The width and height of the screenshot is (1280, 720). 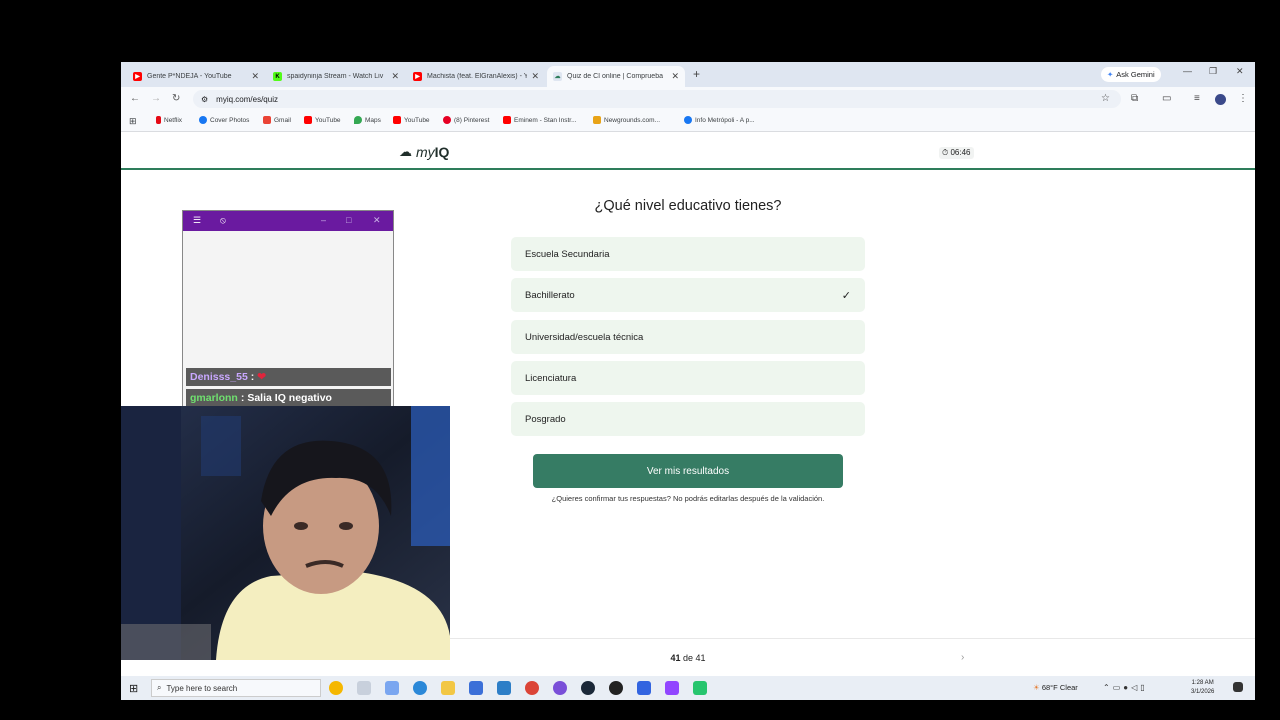 What do you see at coordinates (1243, 98) in the screenshot?
I see `menu-icon: ⋮` at bounding box center [1243, 98].